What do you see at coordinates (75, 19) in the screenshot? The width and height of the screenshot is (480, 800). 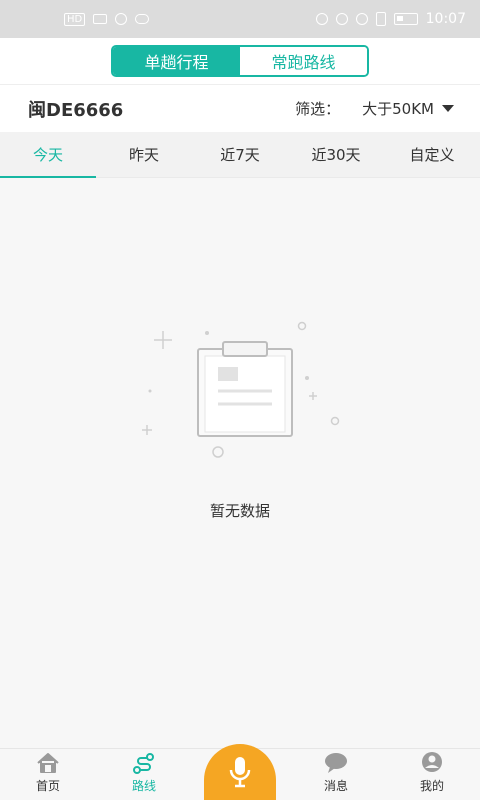 I see `hd-indicator: HD` at bounding box center [75, 19].